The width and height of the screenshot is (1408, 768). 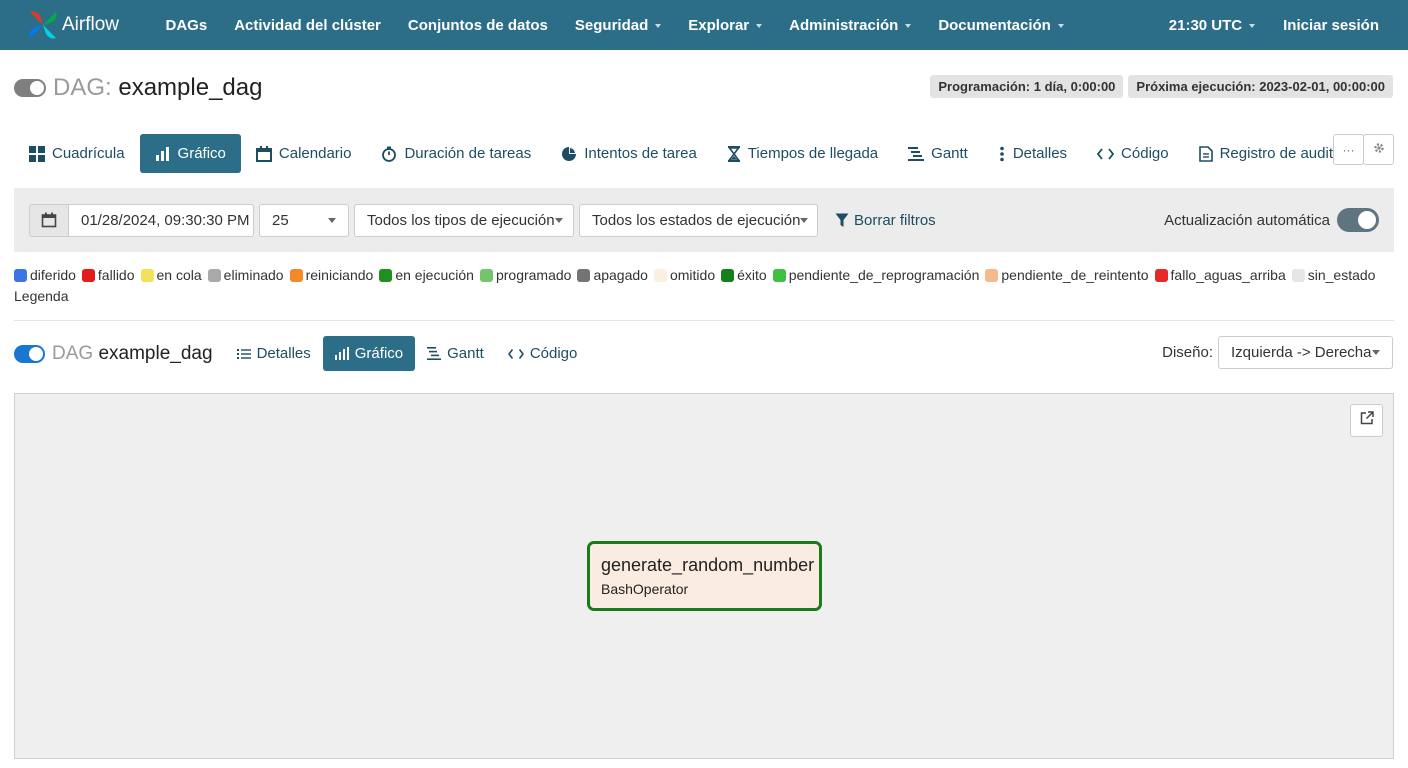 I want to click on tab-task-duration: Duración de tareas, so click(x=456, y=153).